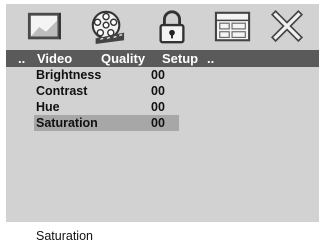 This screenshot has height=244, width=325. I want to click on setting-label: Saturation, so click(67, 123).